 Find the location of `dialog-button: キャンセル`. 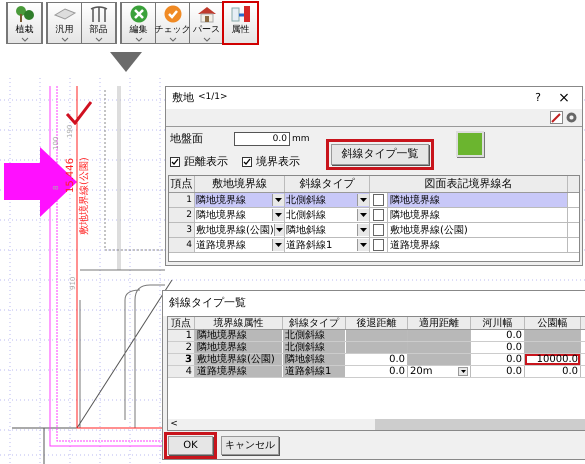

dialog-button: キャンセル is located at coordinates (250, 445).